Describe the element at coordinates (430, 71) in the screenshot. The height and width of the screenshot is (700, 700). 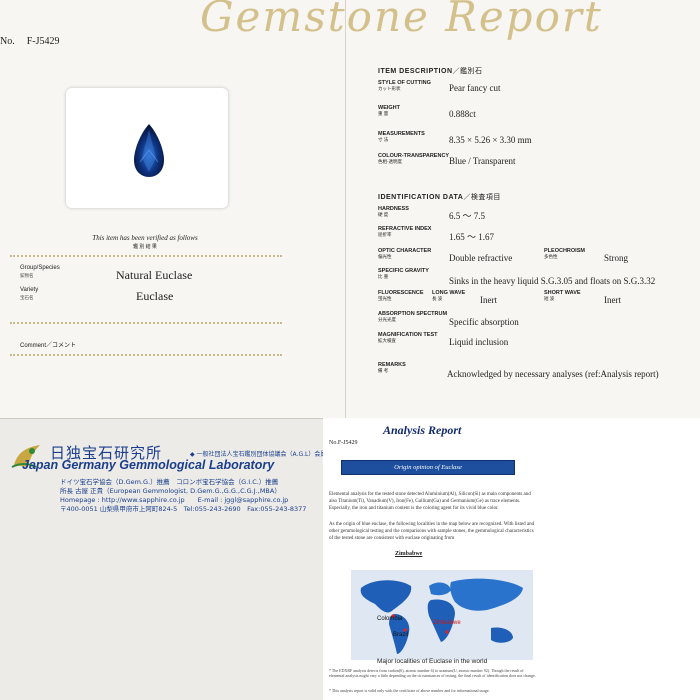
I see `item-heading: ITEM DESCRIPTION／鑑別石` at that location.